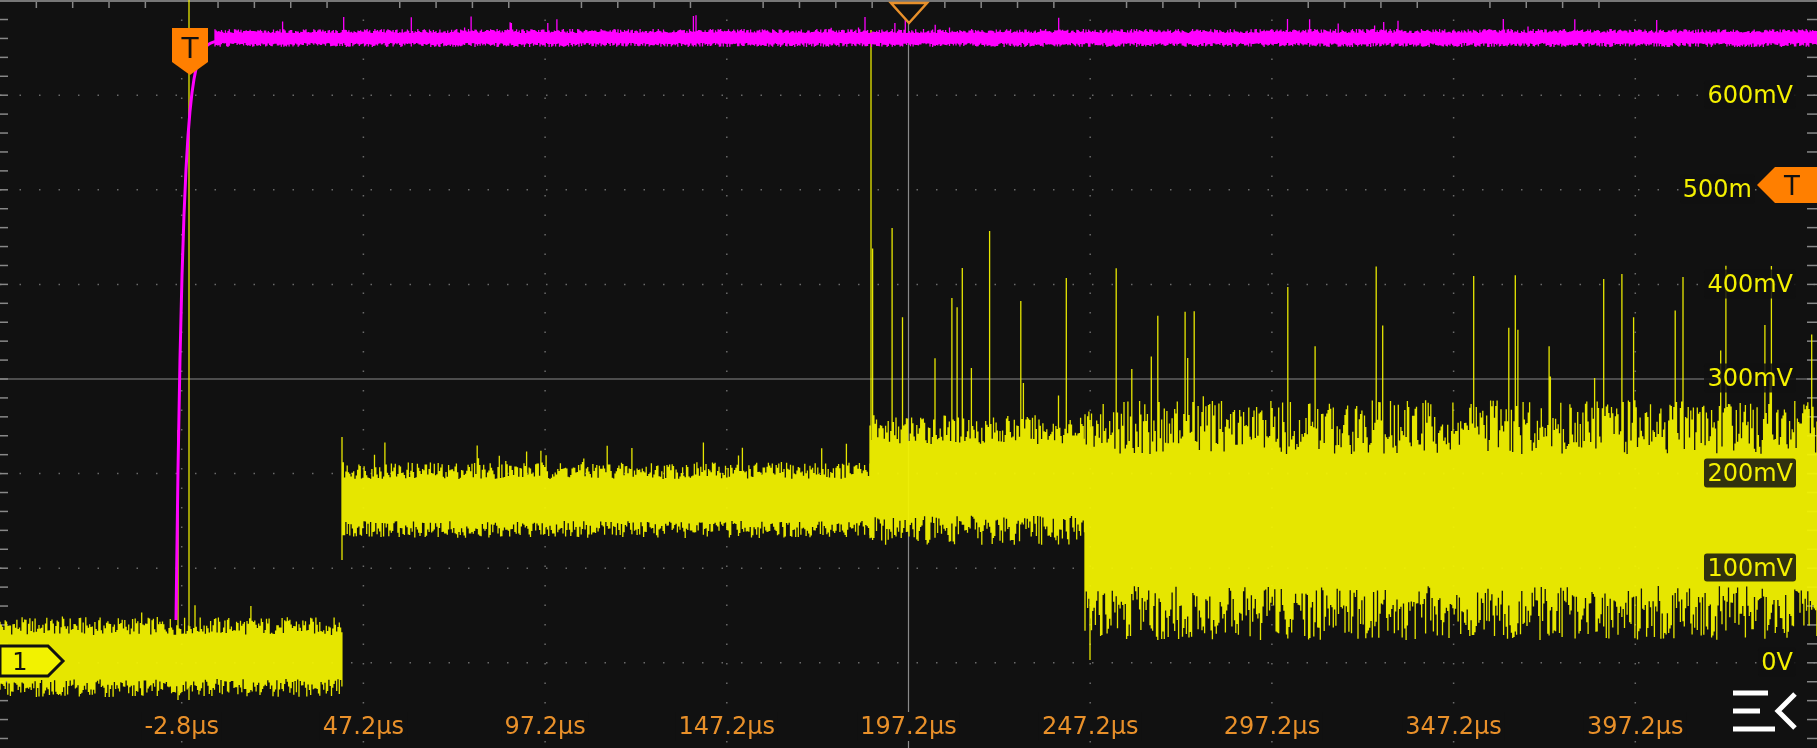 The width and height of the screenshot is (1817, 748). Describe the element at coordinates (1764, 711) in the screenshot. I see `menu-icon` at that location.